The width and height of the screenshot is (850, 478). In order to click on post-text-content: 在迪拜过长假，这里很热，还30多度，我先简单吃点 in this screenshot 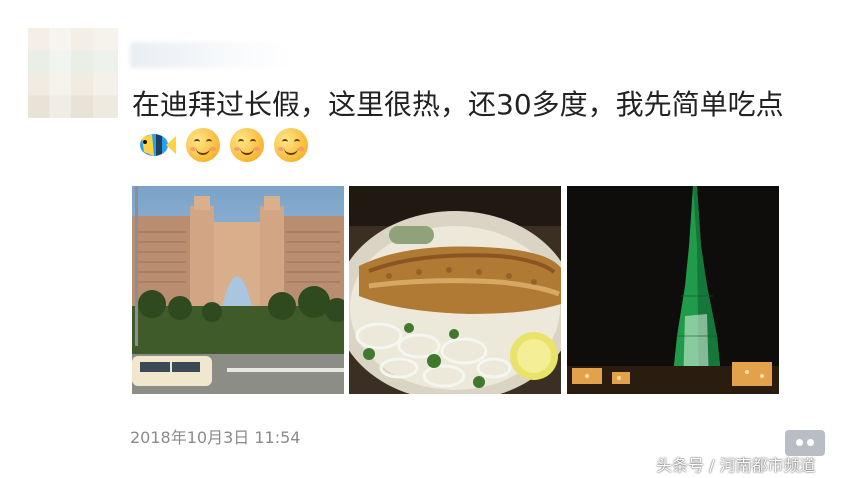, I will do `click(458, 104)`.